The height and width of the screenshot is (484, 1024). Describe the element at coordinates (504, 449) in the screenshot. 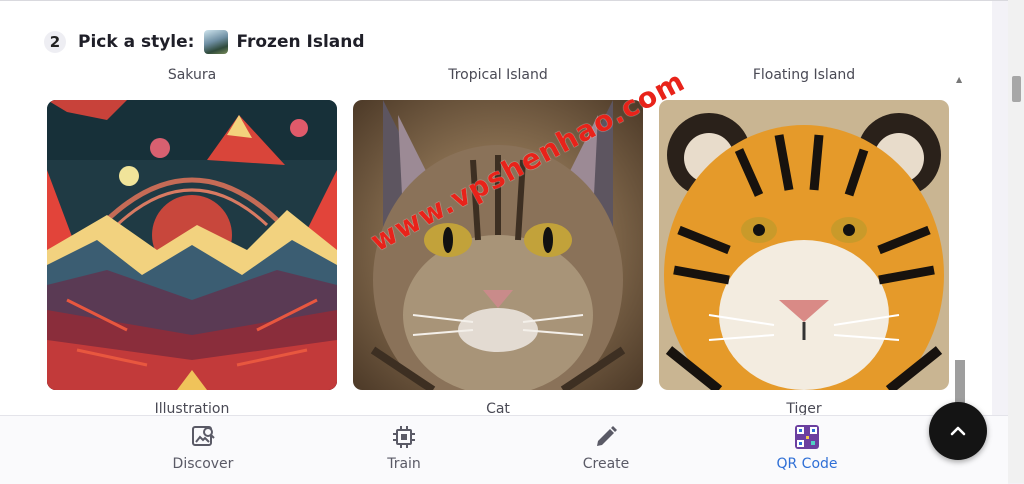

I see `bottom-navigation: Discover Train Create QR Code` at that location.